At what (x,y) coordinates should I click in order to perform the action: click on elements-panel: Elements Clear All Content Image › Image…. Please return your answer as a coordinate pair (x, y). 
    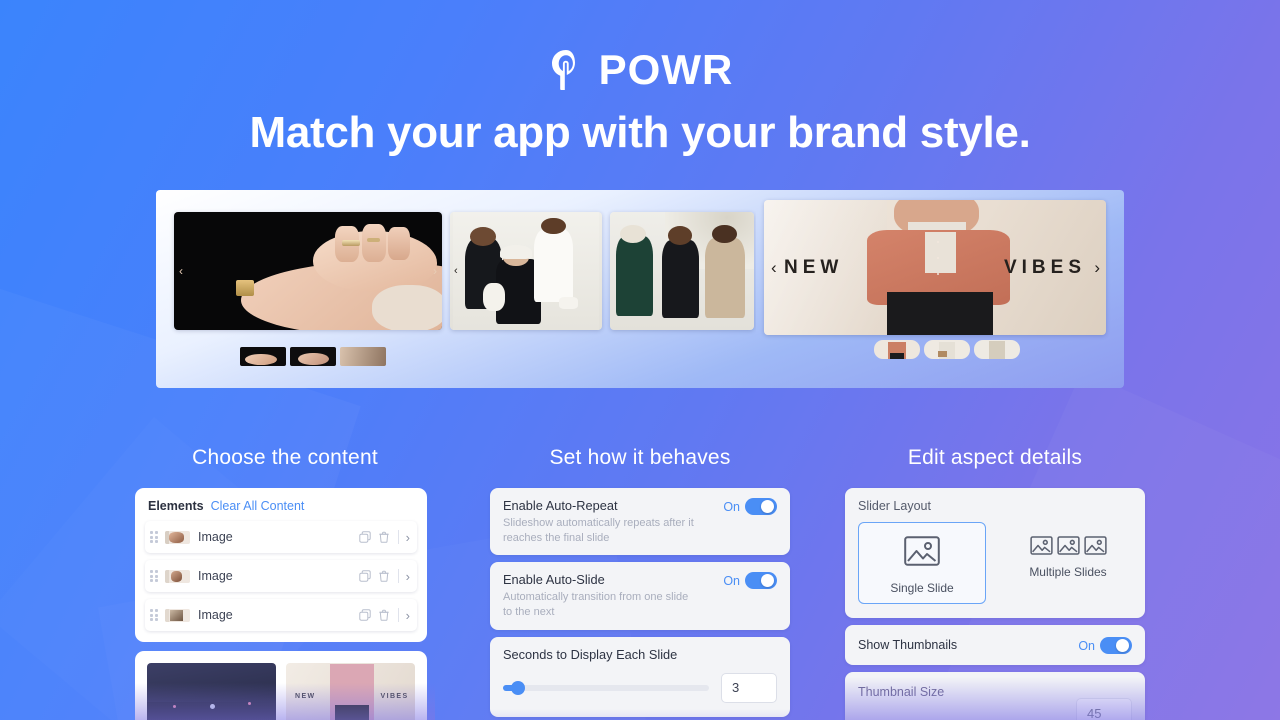
    Looking at the image, I should click on (281, 565).